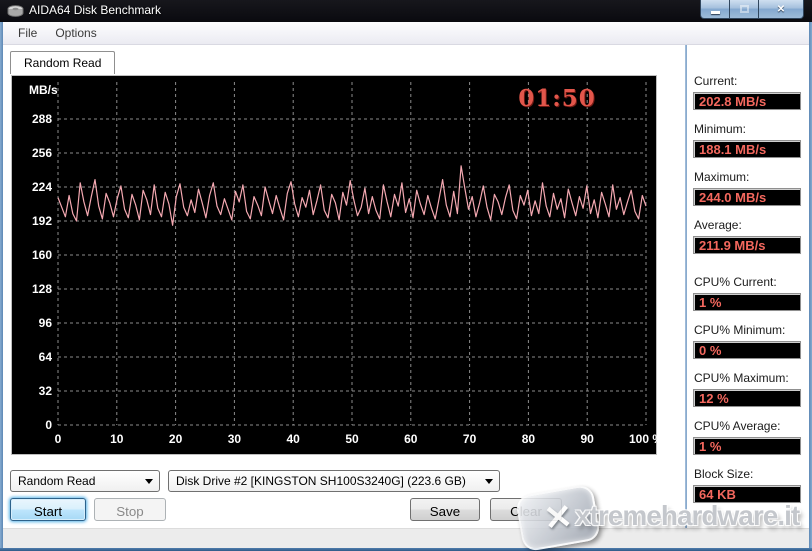  I want to click on stat-value: 211.9 MB/s, so click(747, 245).